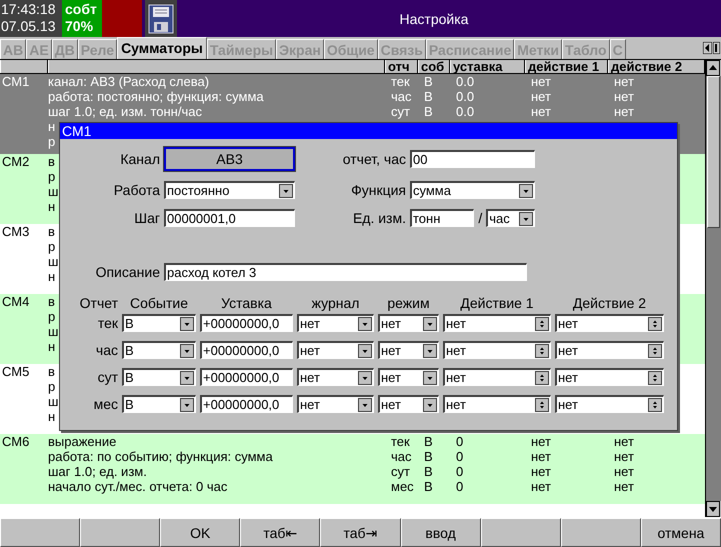 The height and width of the screenshot is (547, 721). I want to click on row-id: СМ4, so click(15, 302).